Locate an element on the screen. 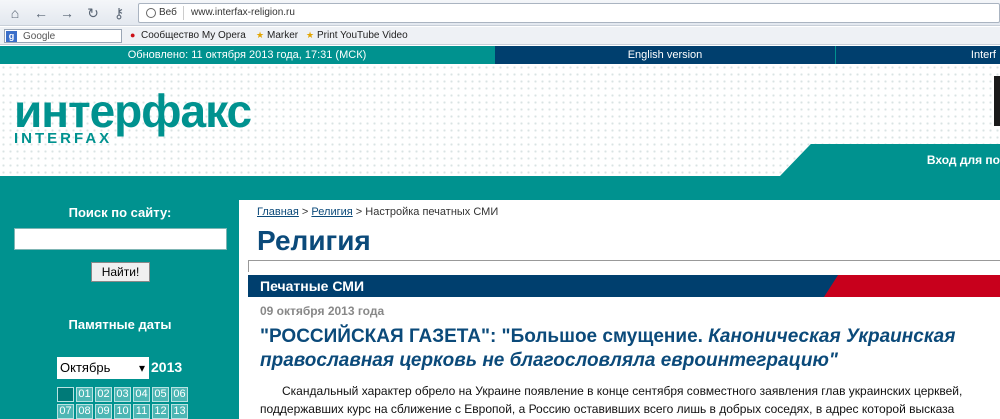 The width and height of the screenshot is (1000, 419). bookmark-label: Print YouTube Video is located at coordinates (362, 35).